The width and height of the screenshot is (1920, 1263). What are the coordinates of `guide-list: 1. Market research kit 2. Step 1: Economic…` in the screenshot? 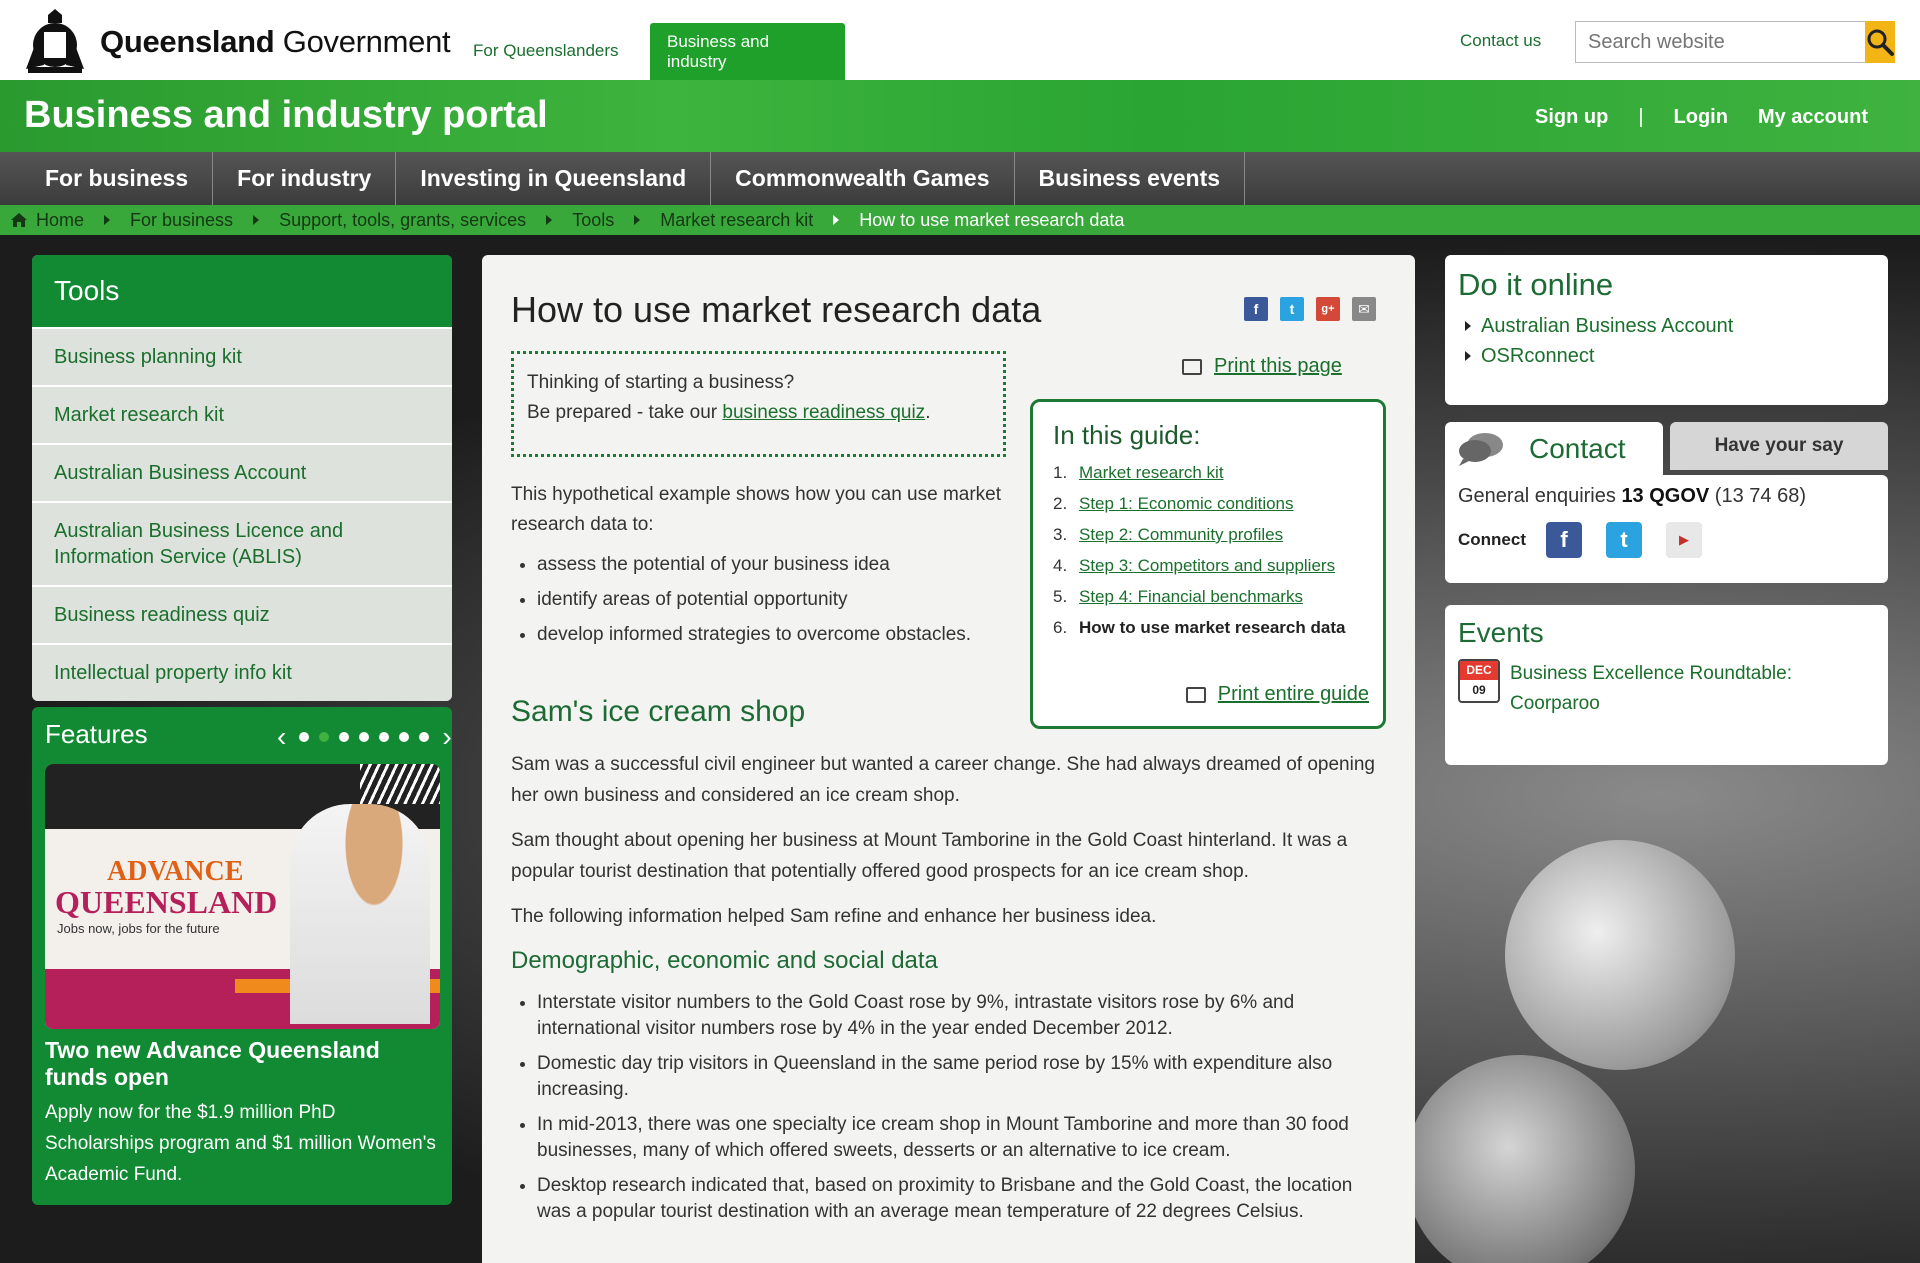 It's located at (1208, 550).